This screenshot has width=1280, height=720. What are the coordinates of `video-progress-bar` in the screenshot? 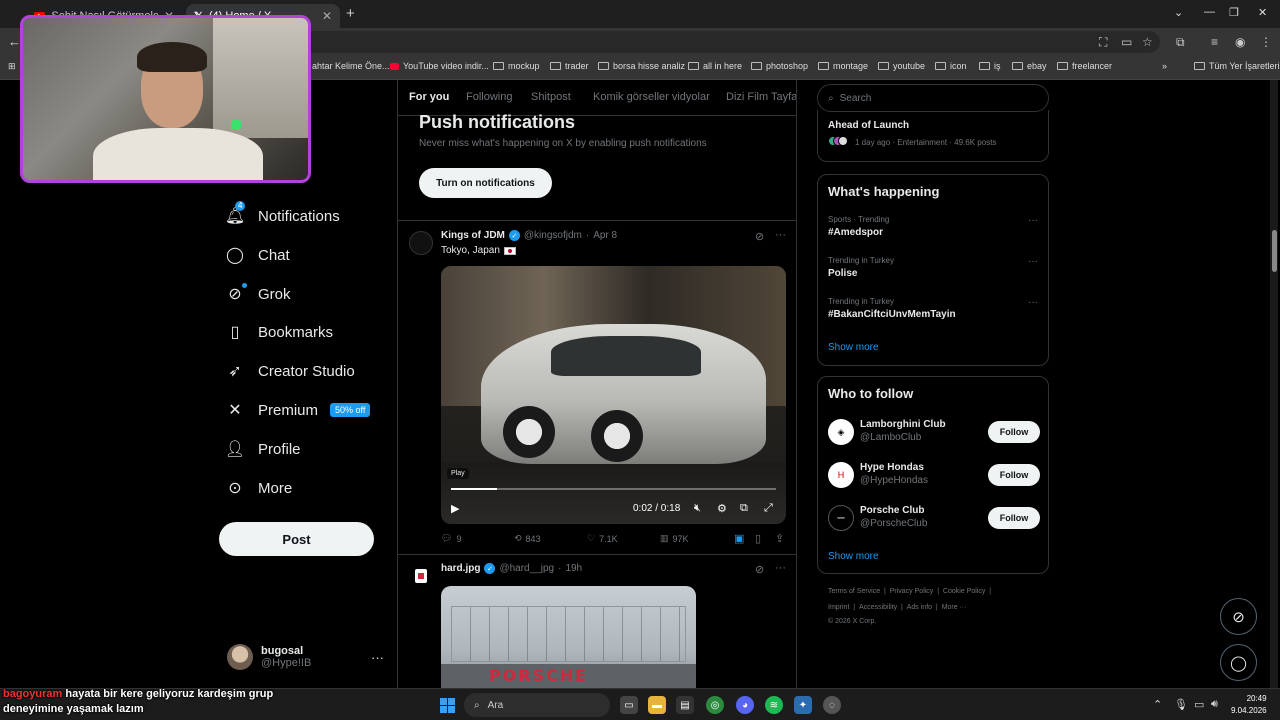 It's located at (613, 489).